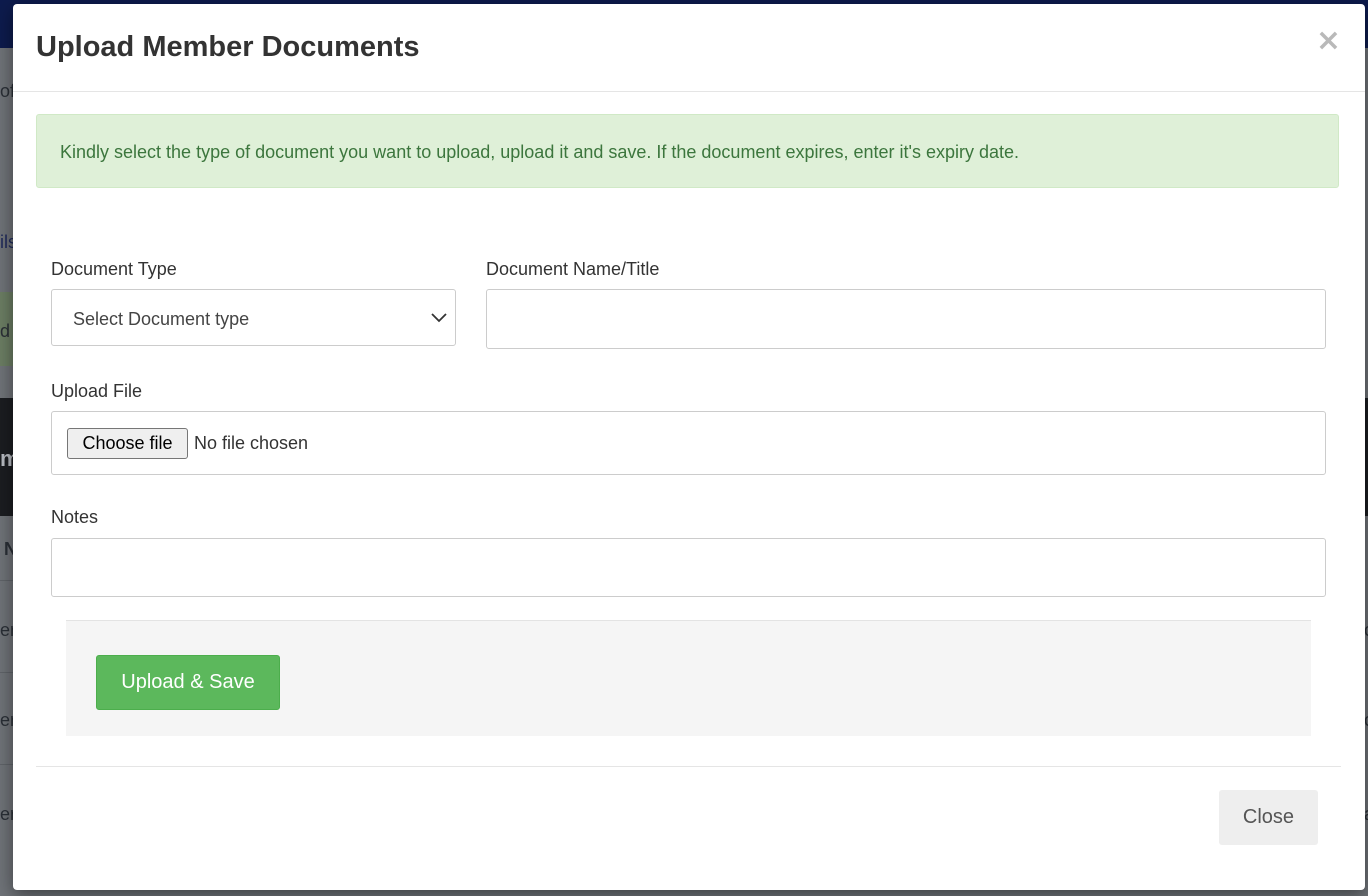  What do you see at coordinates (906, 319) in the screenshot?
I see `document-name-input` at bounding box center [906, 319].